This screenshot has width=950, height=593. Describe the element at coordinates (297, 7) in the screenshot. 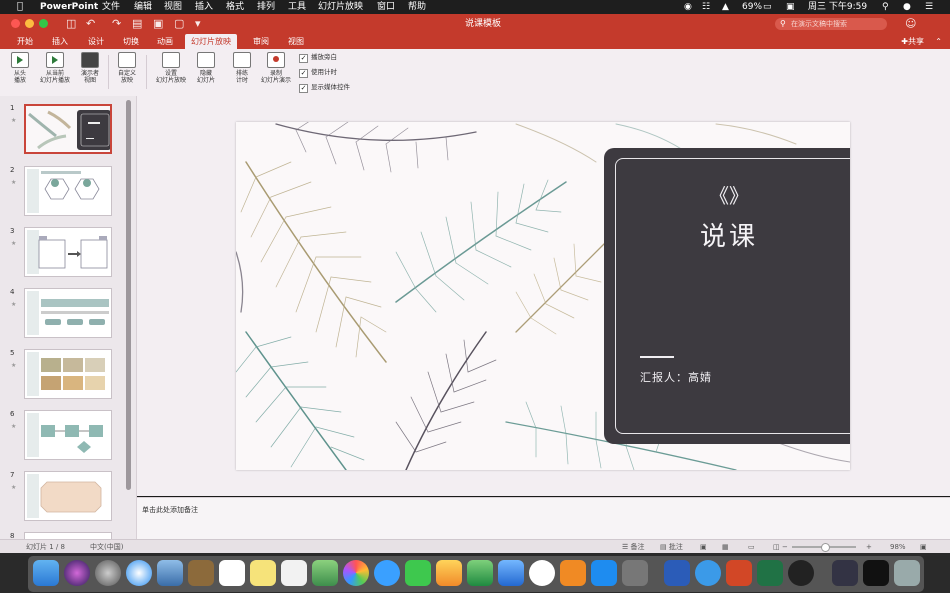

I see `menu-tools: 工具` at that location.